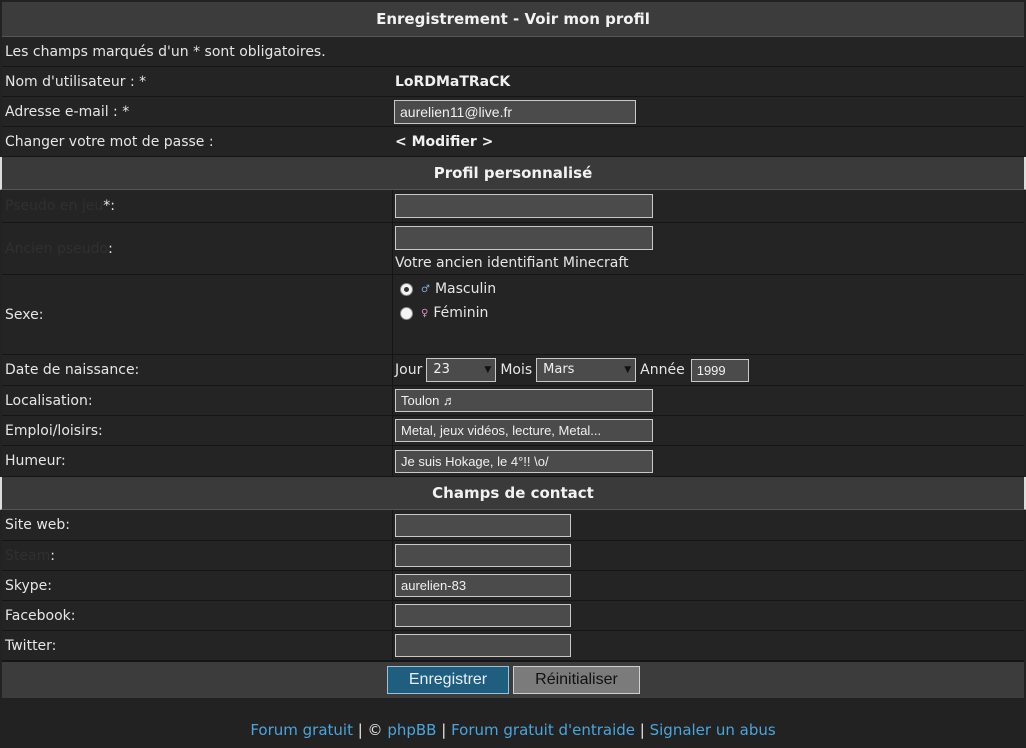  Describe the element at coordinates (586, 370) in the screenshot. I see `month-select: Mars ▼` at that location.